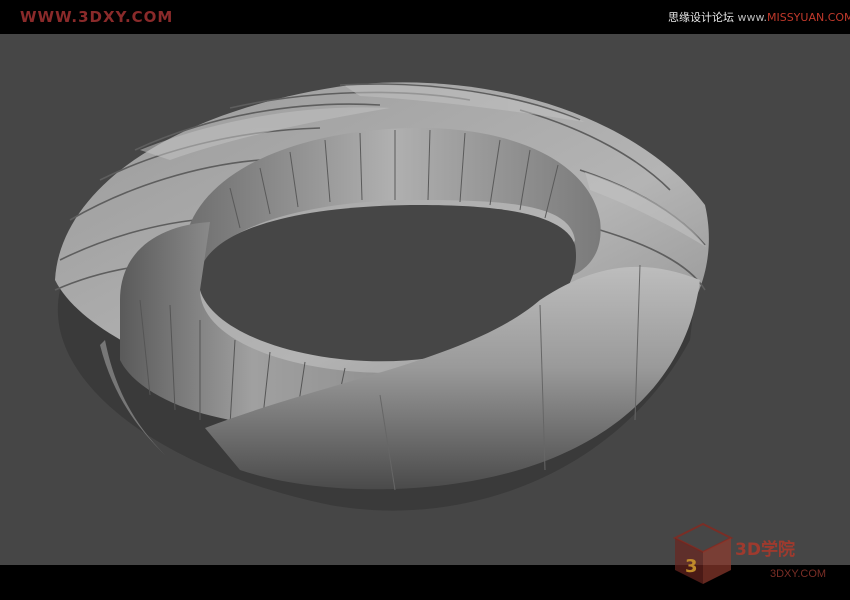 The width and height of the screenshot is (850, 600). What do you see at coordinates (425, 17) in the screenshot?
I see `top-letterbox-bar: WWW.3DXY.COM 思缘设计论坛 www.MISSYUAN.COM` at bounding box center [425, 17].